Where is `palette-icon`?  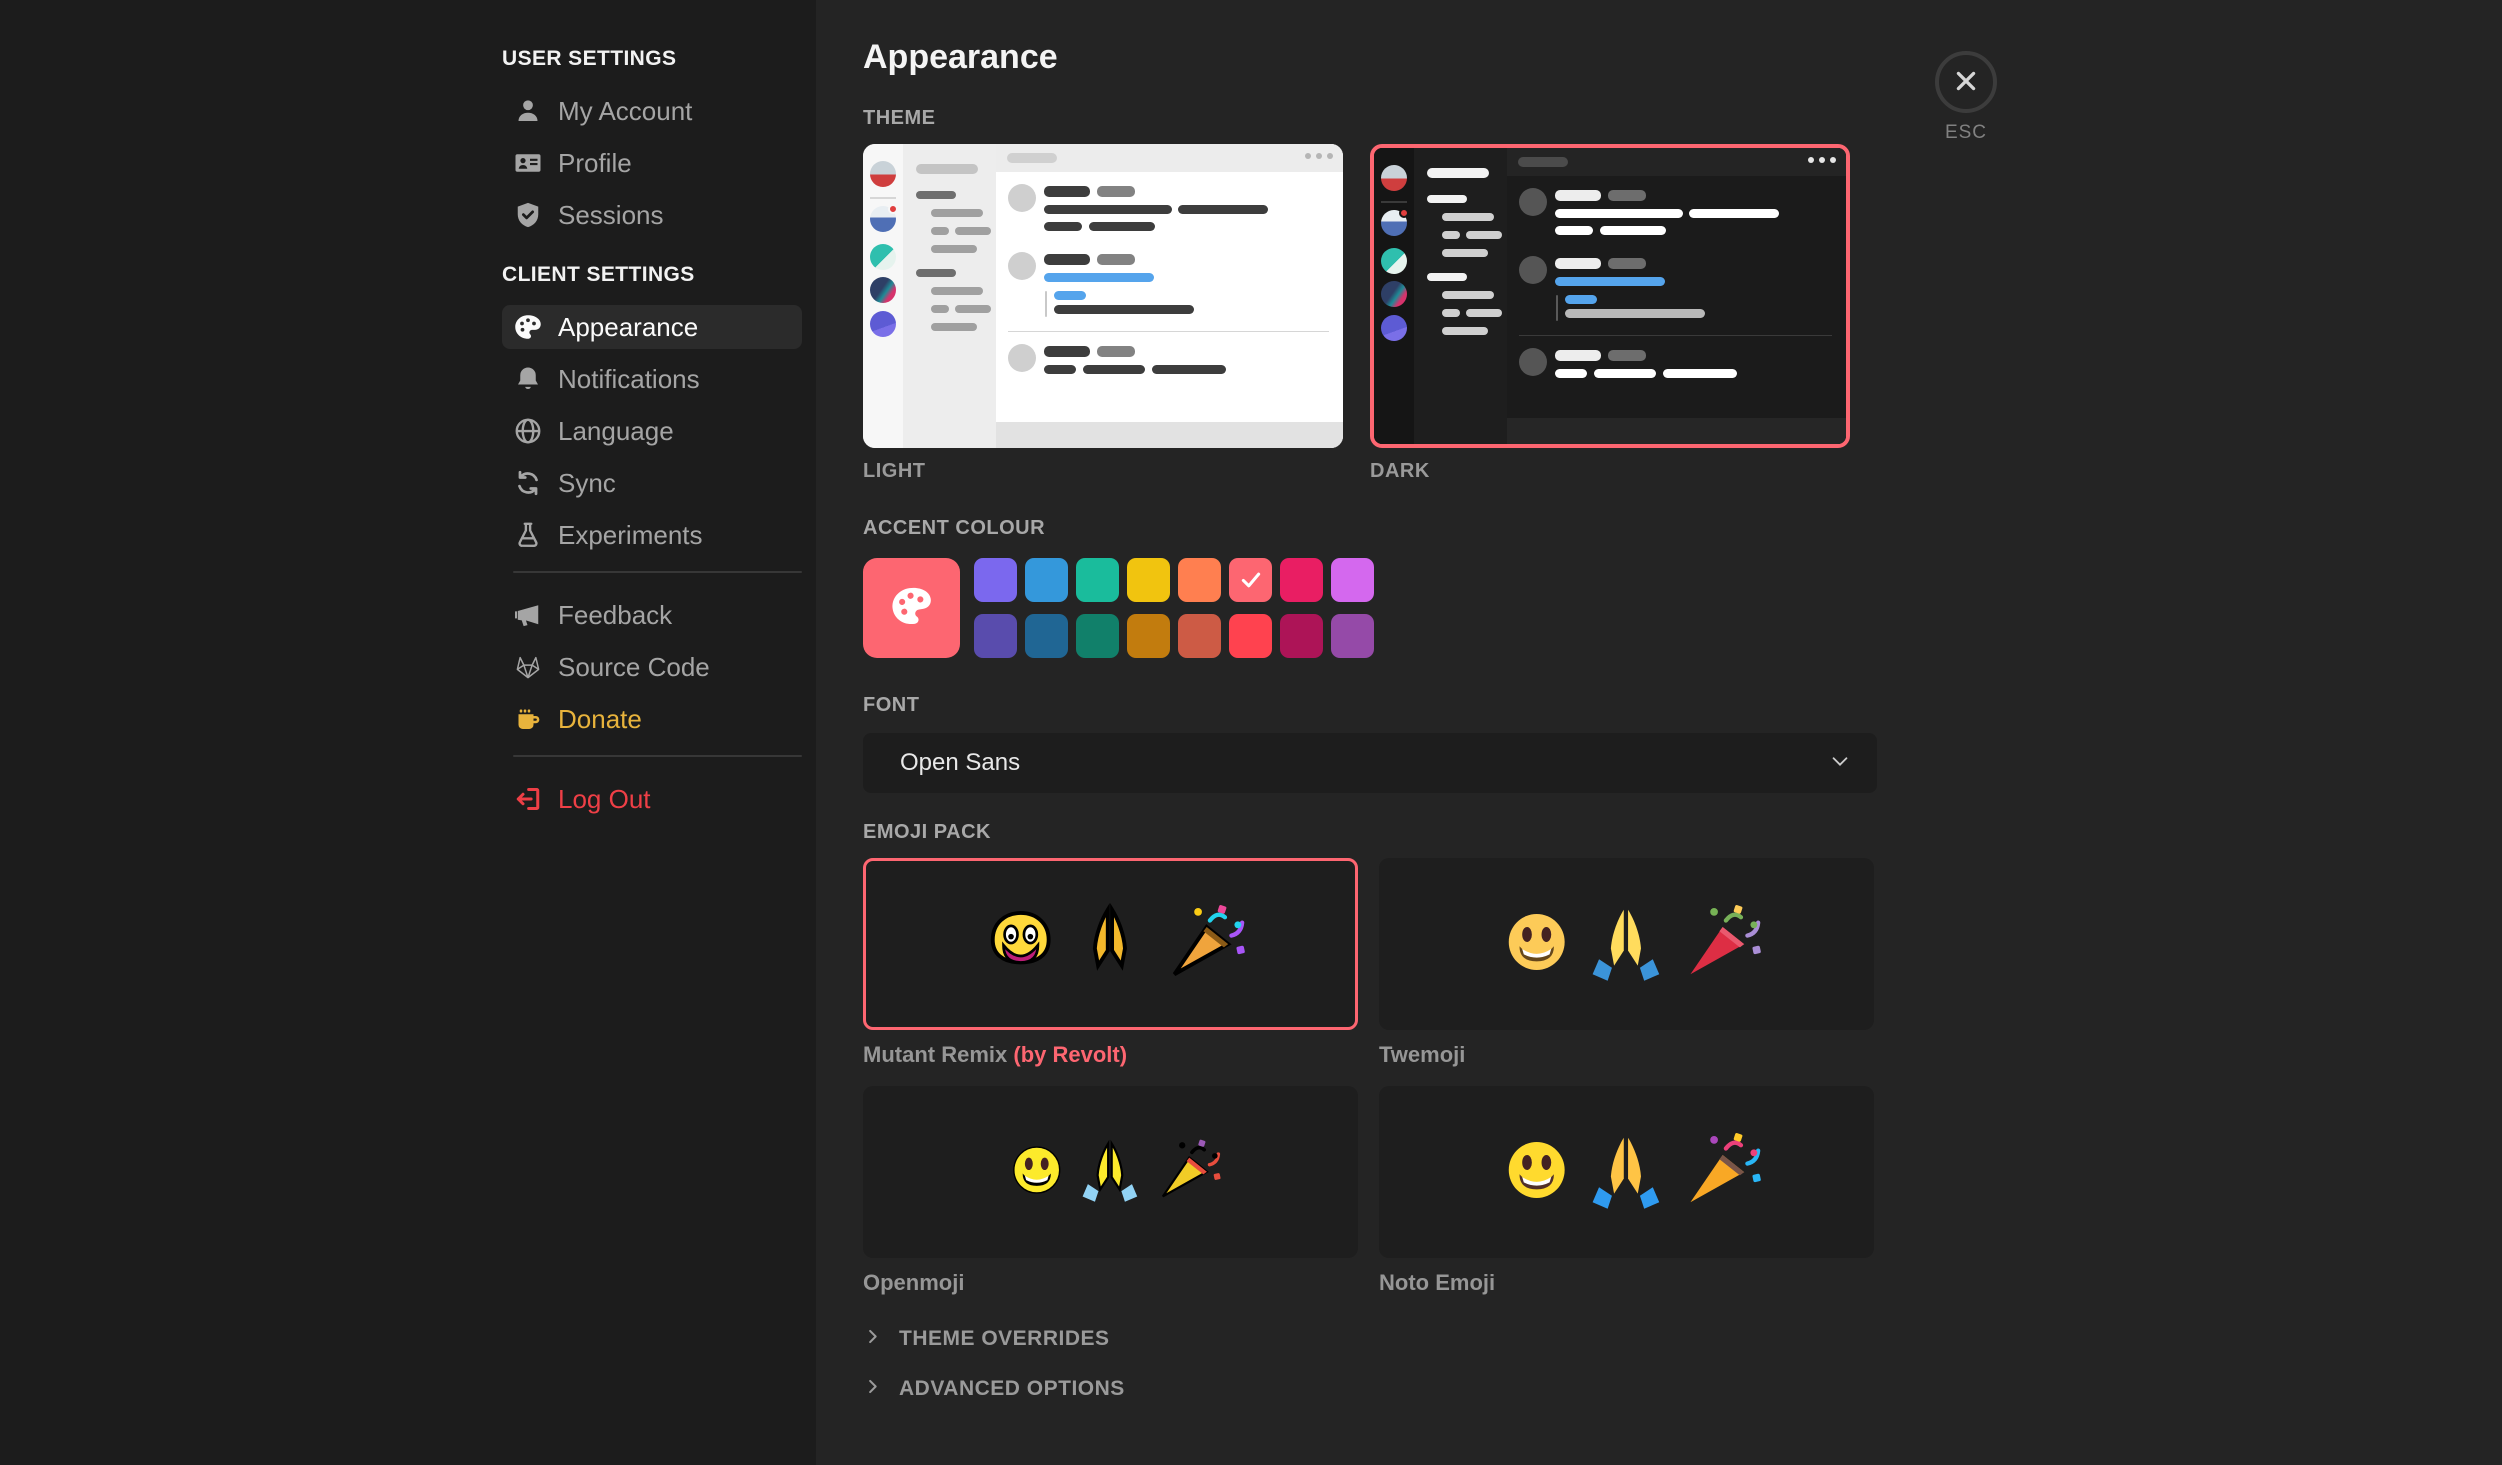 palette-icon is located at coordinates (912, 608).